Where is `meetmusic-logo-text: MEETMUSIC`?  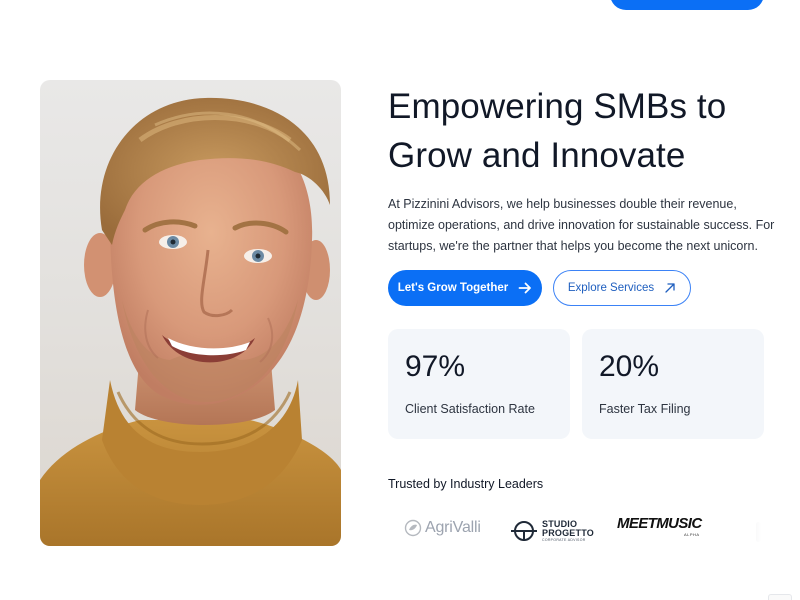 meetmusic-logo-text: MEETMUSIC is located at coordinates (659, 523).